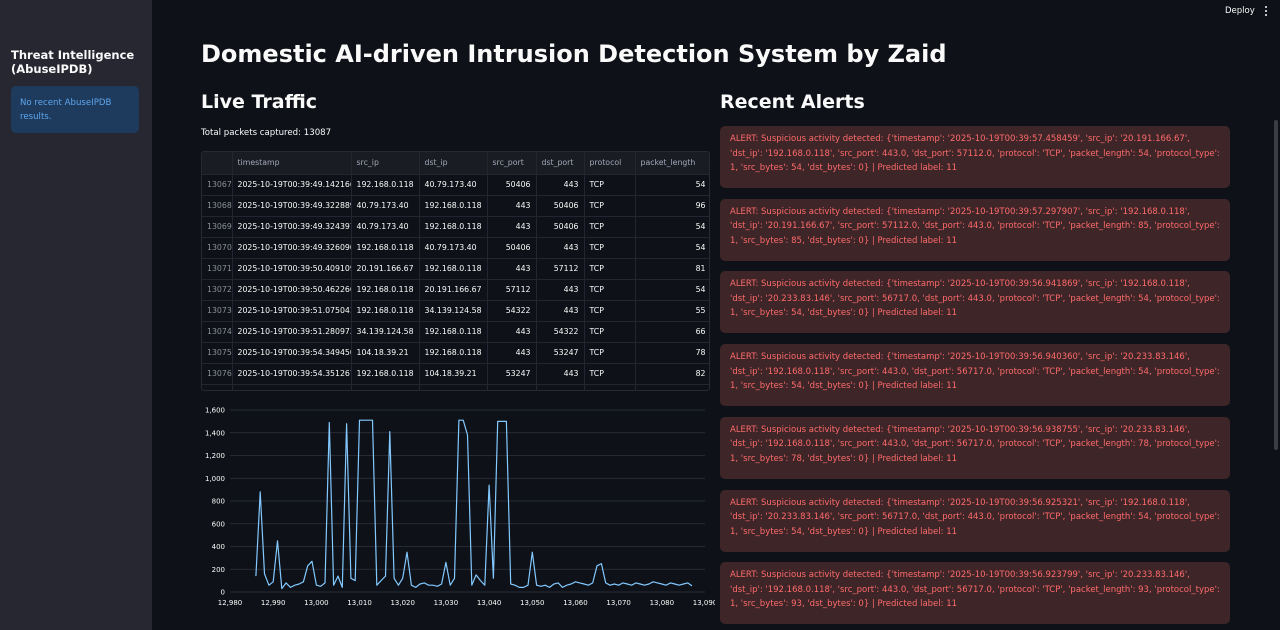 The width and height of the screenshot is (1280, 630). I want to click on column-header-packet-length: packet_length, so click(672, 163).